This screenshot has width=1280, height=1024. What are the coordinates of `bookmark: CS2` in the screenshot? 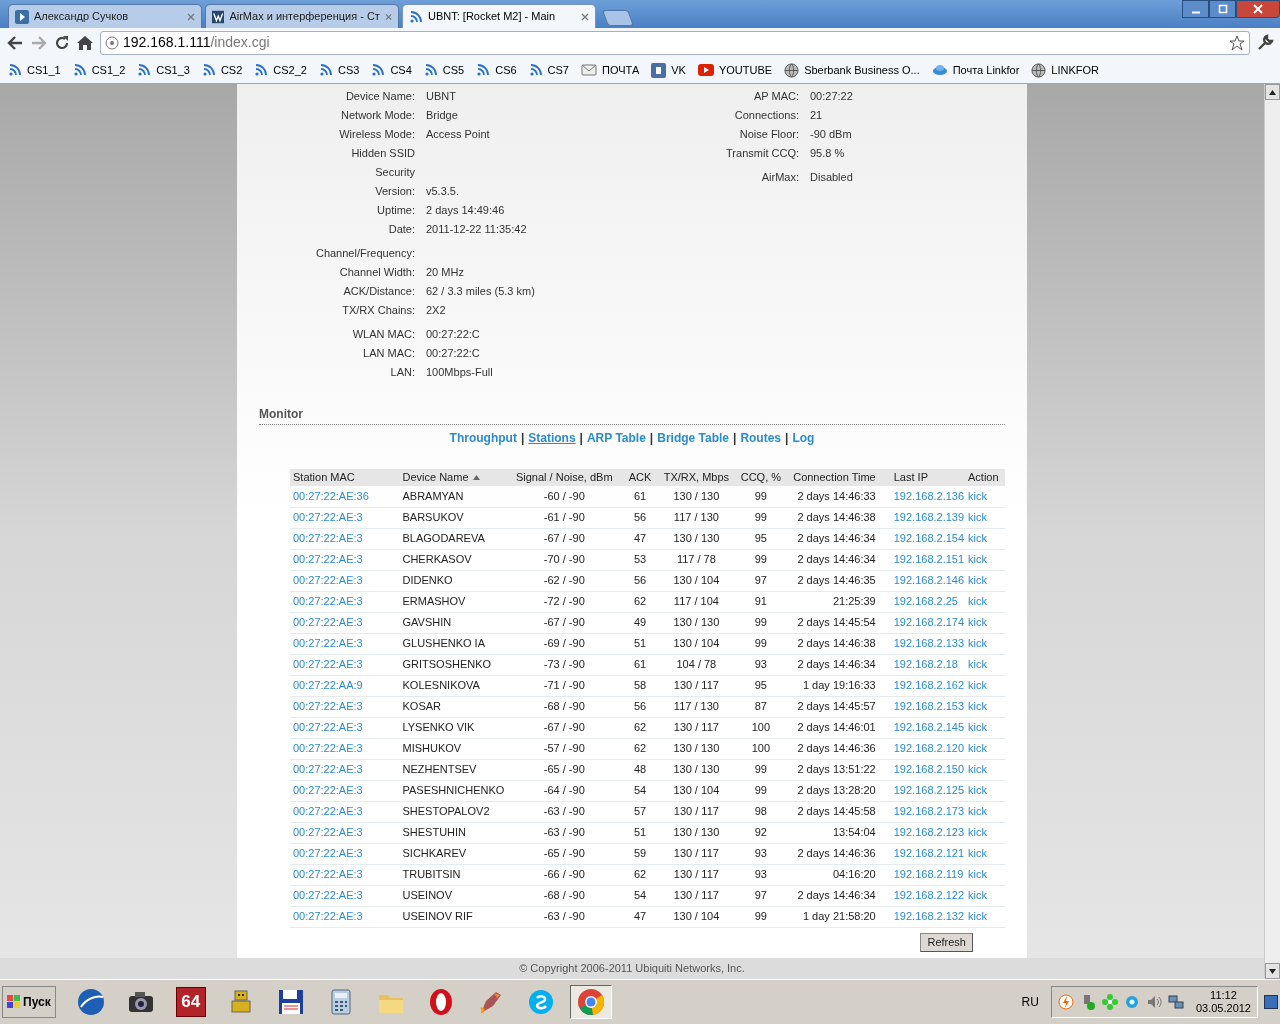 It's located at (222, 70).